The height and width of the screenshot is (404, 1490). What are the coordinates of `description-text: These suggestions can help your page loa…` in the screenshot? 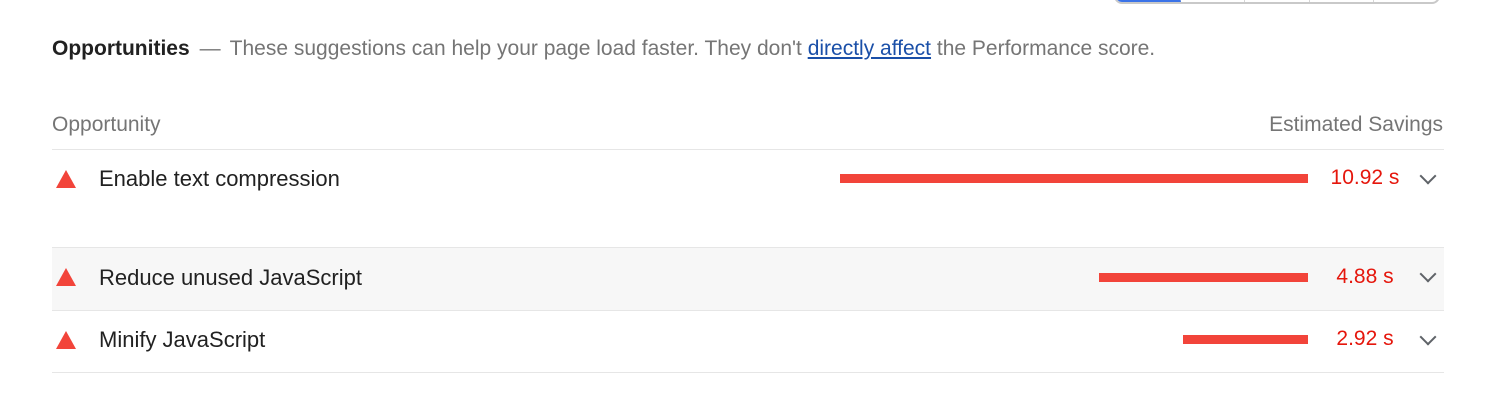 It's located at (515, 48).